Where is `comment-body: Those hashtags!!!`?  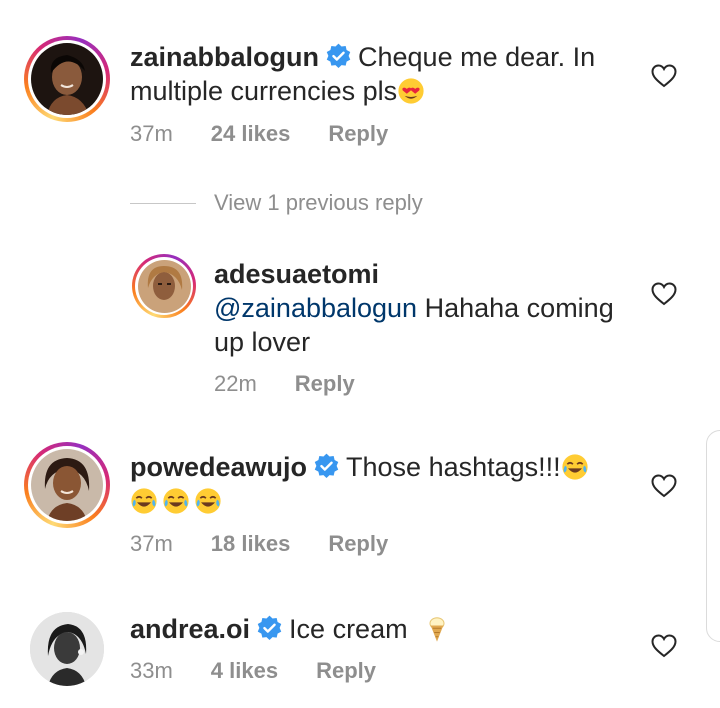
comment-body: Those hashtags!!! is located at coordinates (453, 467).